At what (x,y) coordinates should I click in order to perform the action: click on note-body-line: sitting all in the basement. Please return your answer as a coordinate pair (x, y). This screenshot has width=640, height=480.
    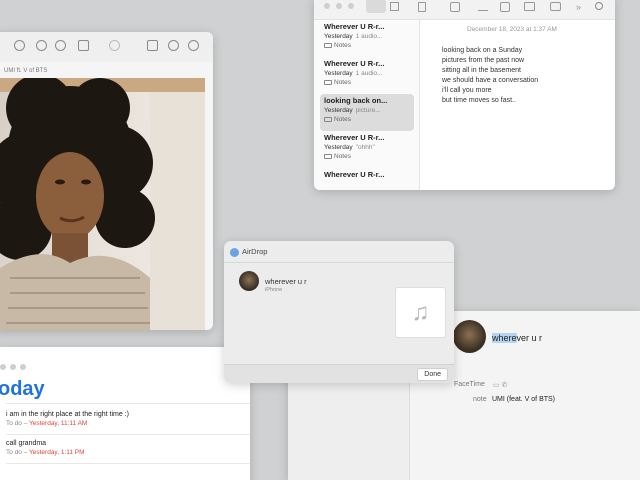
    Looking at the image, I should click on (481, 70).